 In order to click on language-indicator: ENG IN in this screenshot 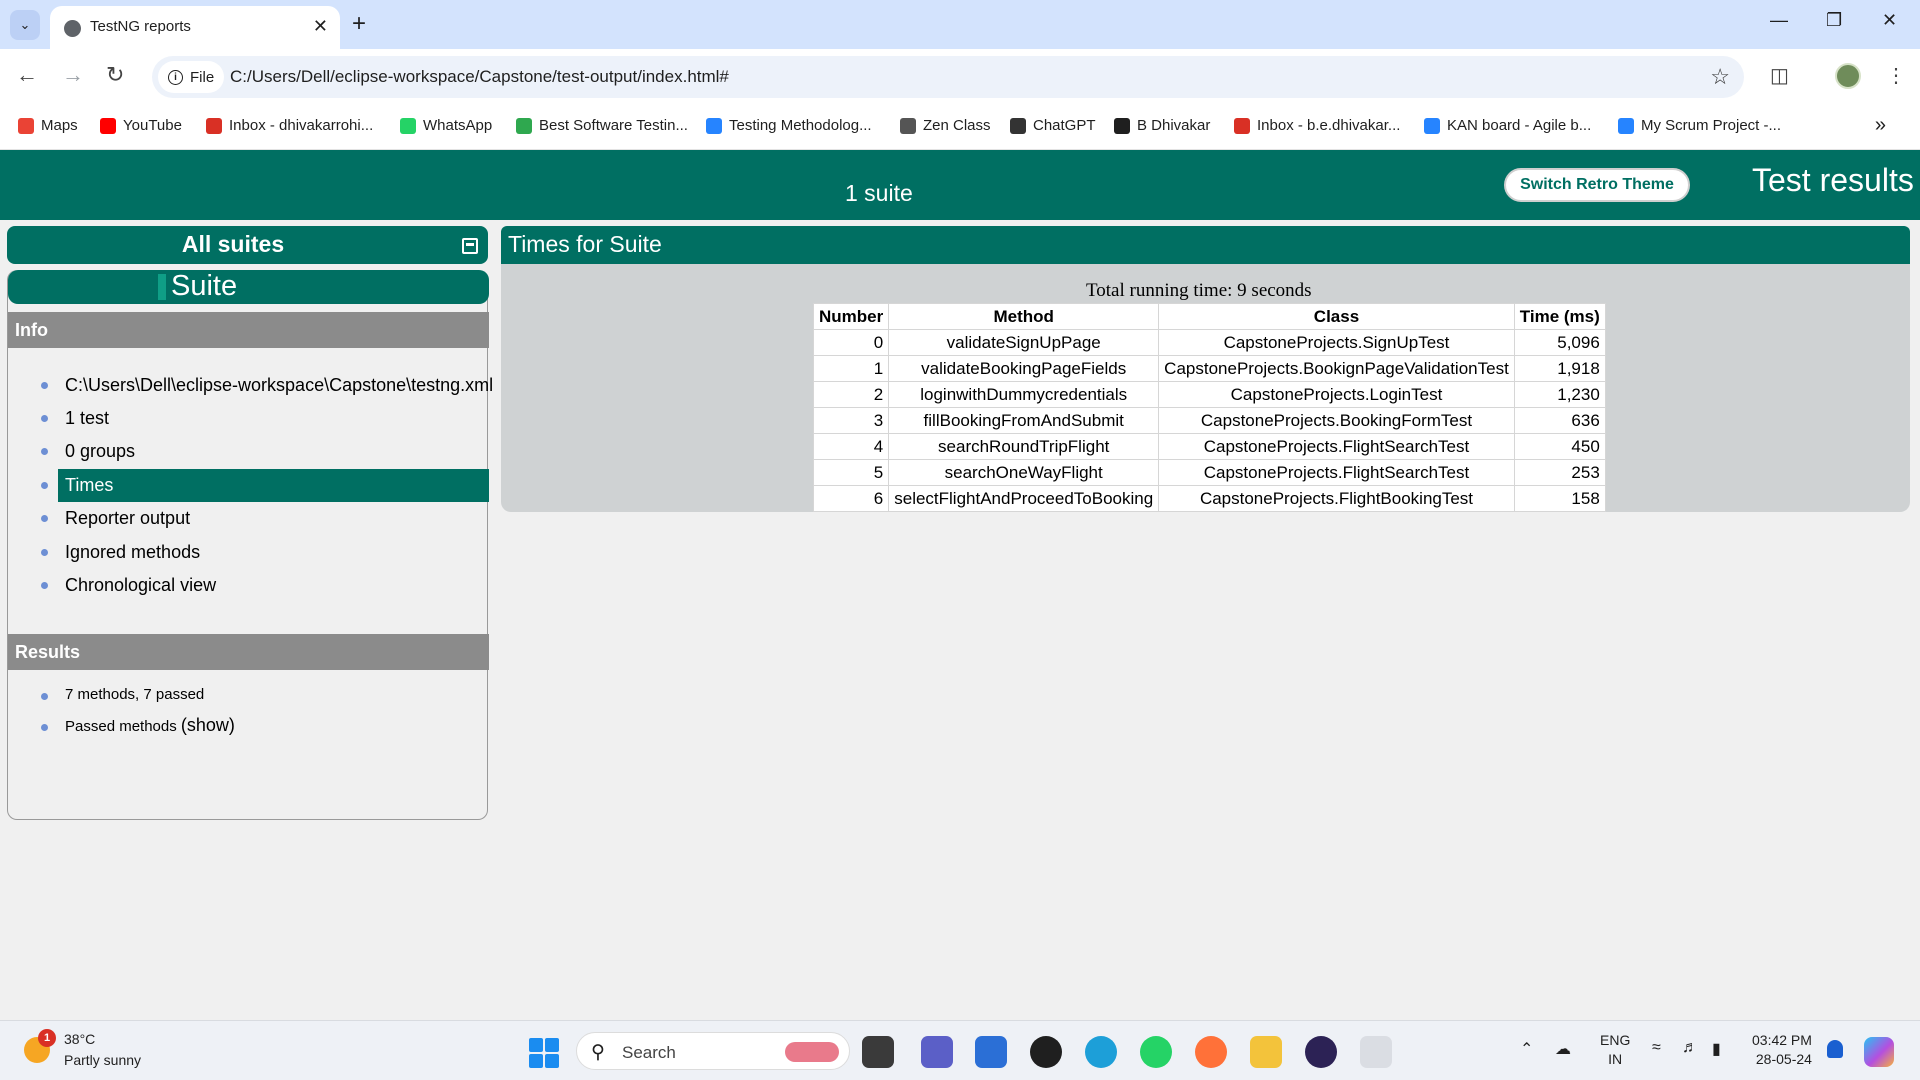, I will do `click(1615, 1050)`.